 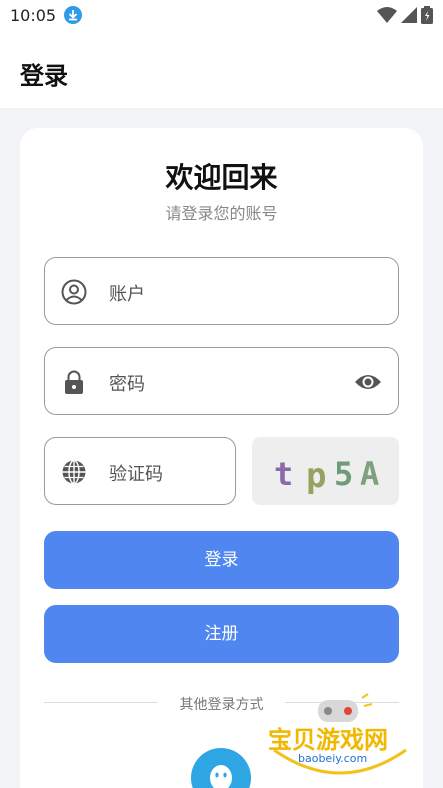 I want to click on captcha-field: 验证码, so click(x=140, y=471).